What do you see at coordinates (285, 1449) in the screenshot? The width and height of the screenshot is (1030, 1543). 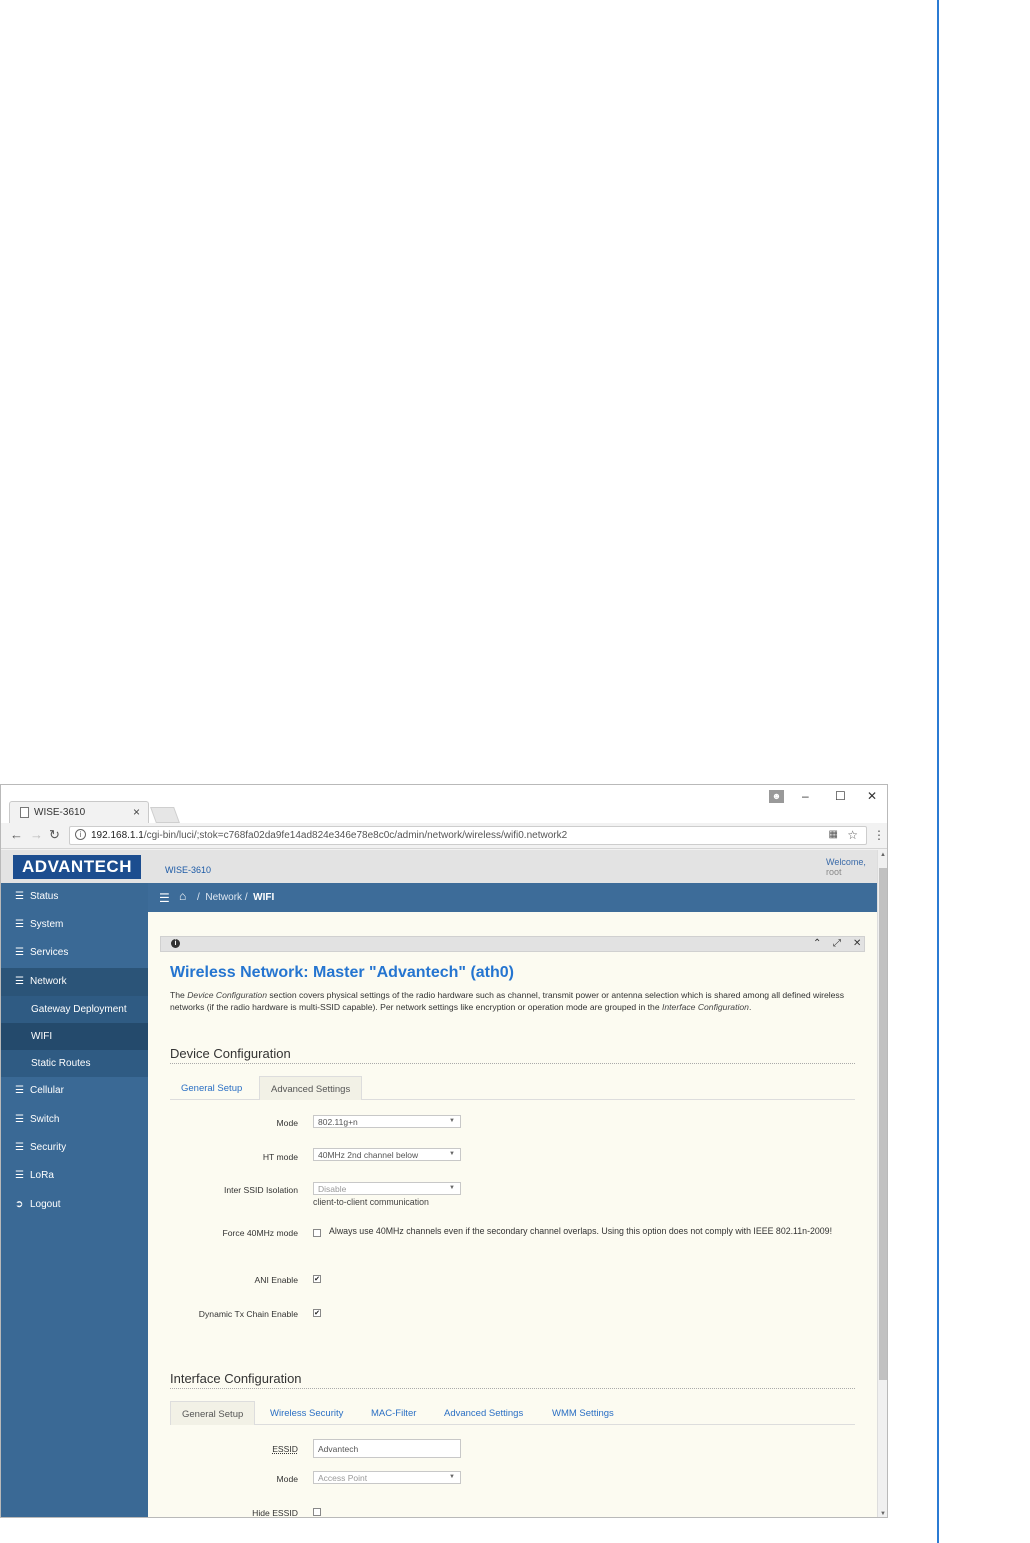 I see `essid-label: ESSID` at bounding box center [285, 1449].